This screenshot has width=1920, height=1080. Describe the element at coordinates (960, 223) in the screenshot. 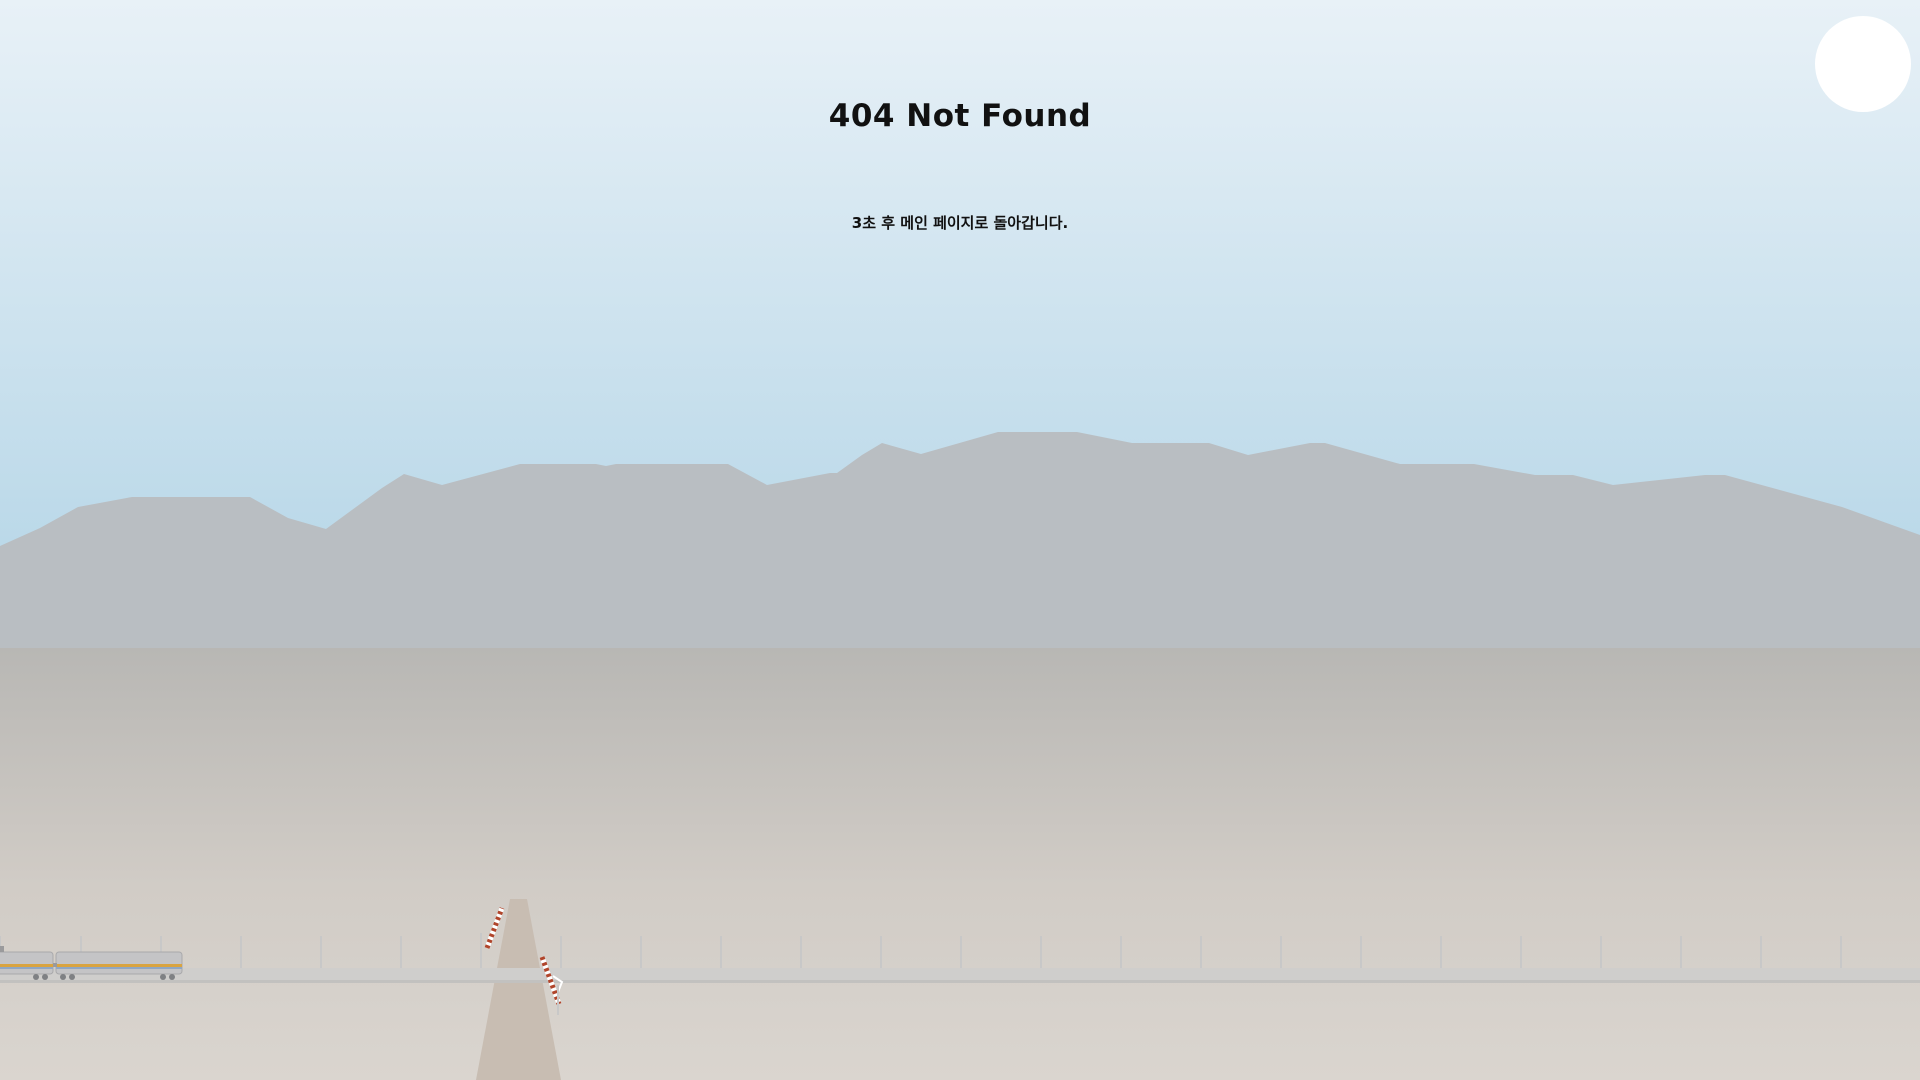

I see `redirect-message: 3초 후 메인 페이지로 돌아갑니다.` at that location.